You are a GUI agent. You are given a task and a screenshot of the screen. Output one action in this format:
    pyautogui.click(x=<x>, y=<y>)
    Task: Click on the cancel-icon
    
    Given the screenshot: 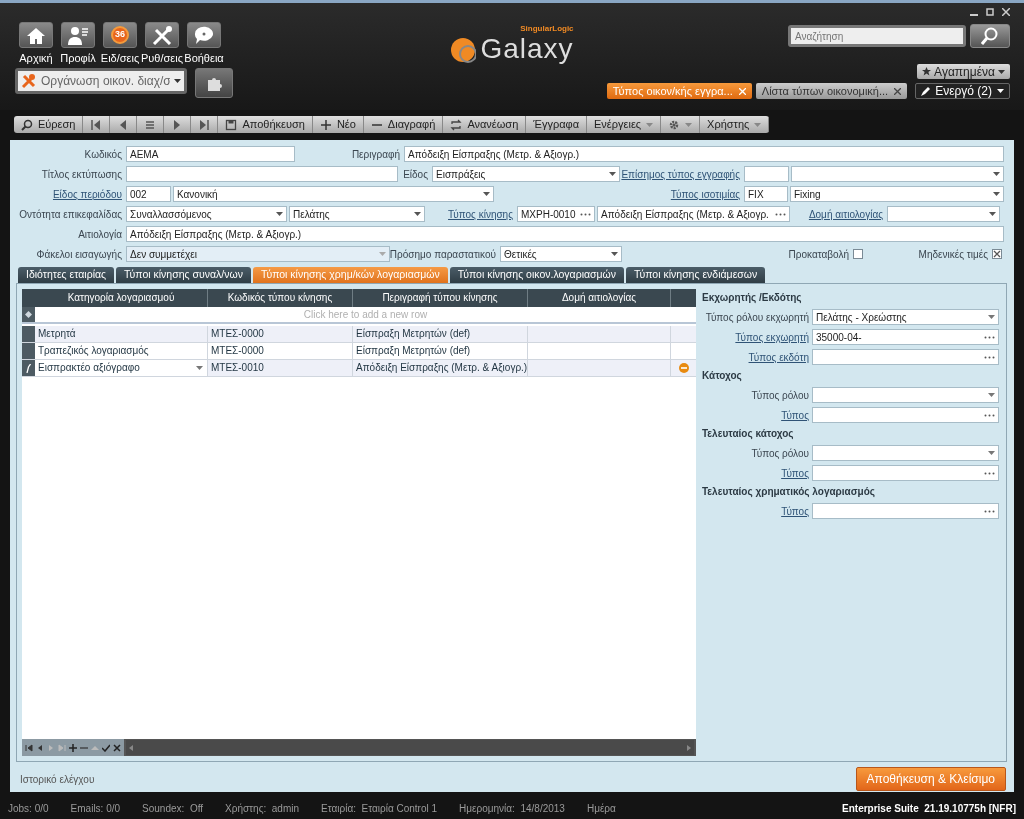 What is the action you would take?
    pyautogui.click(x=117, y=747)
    